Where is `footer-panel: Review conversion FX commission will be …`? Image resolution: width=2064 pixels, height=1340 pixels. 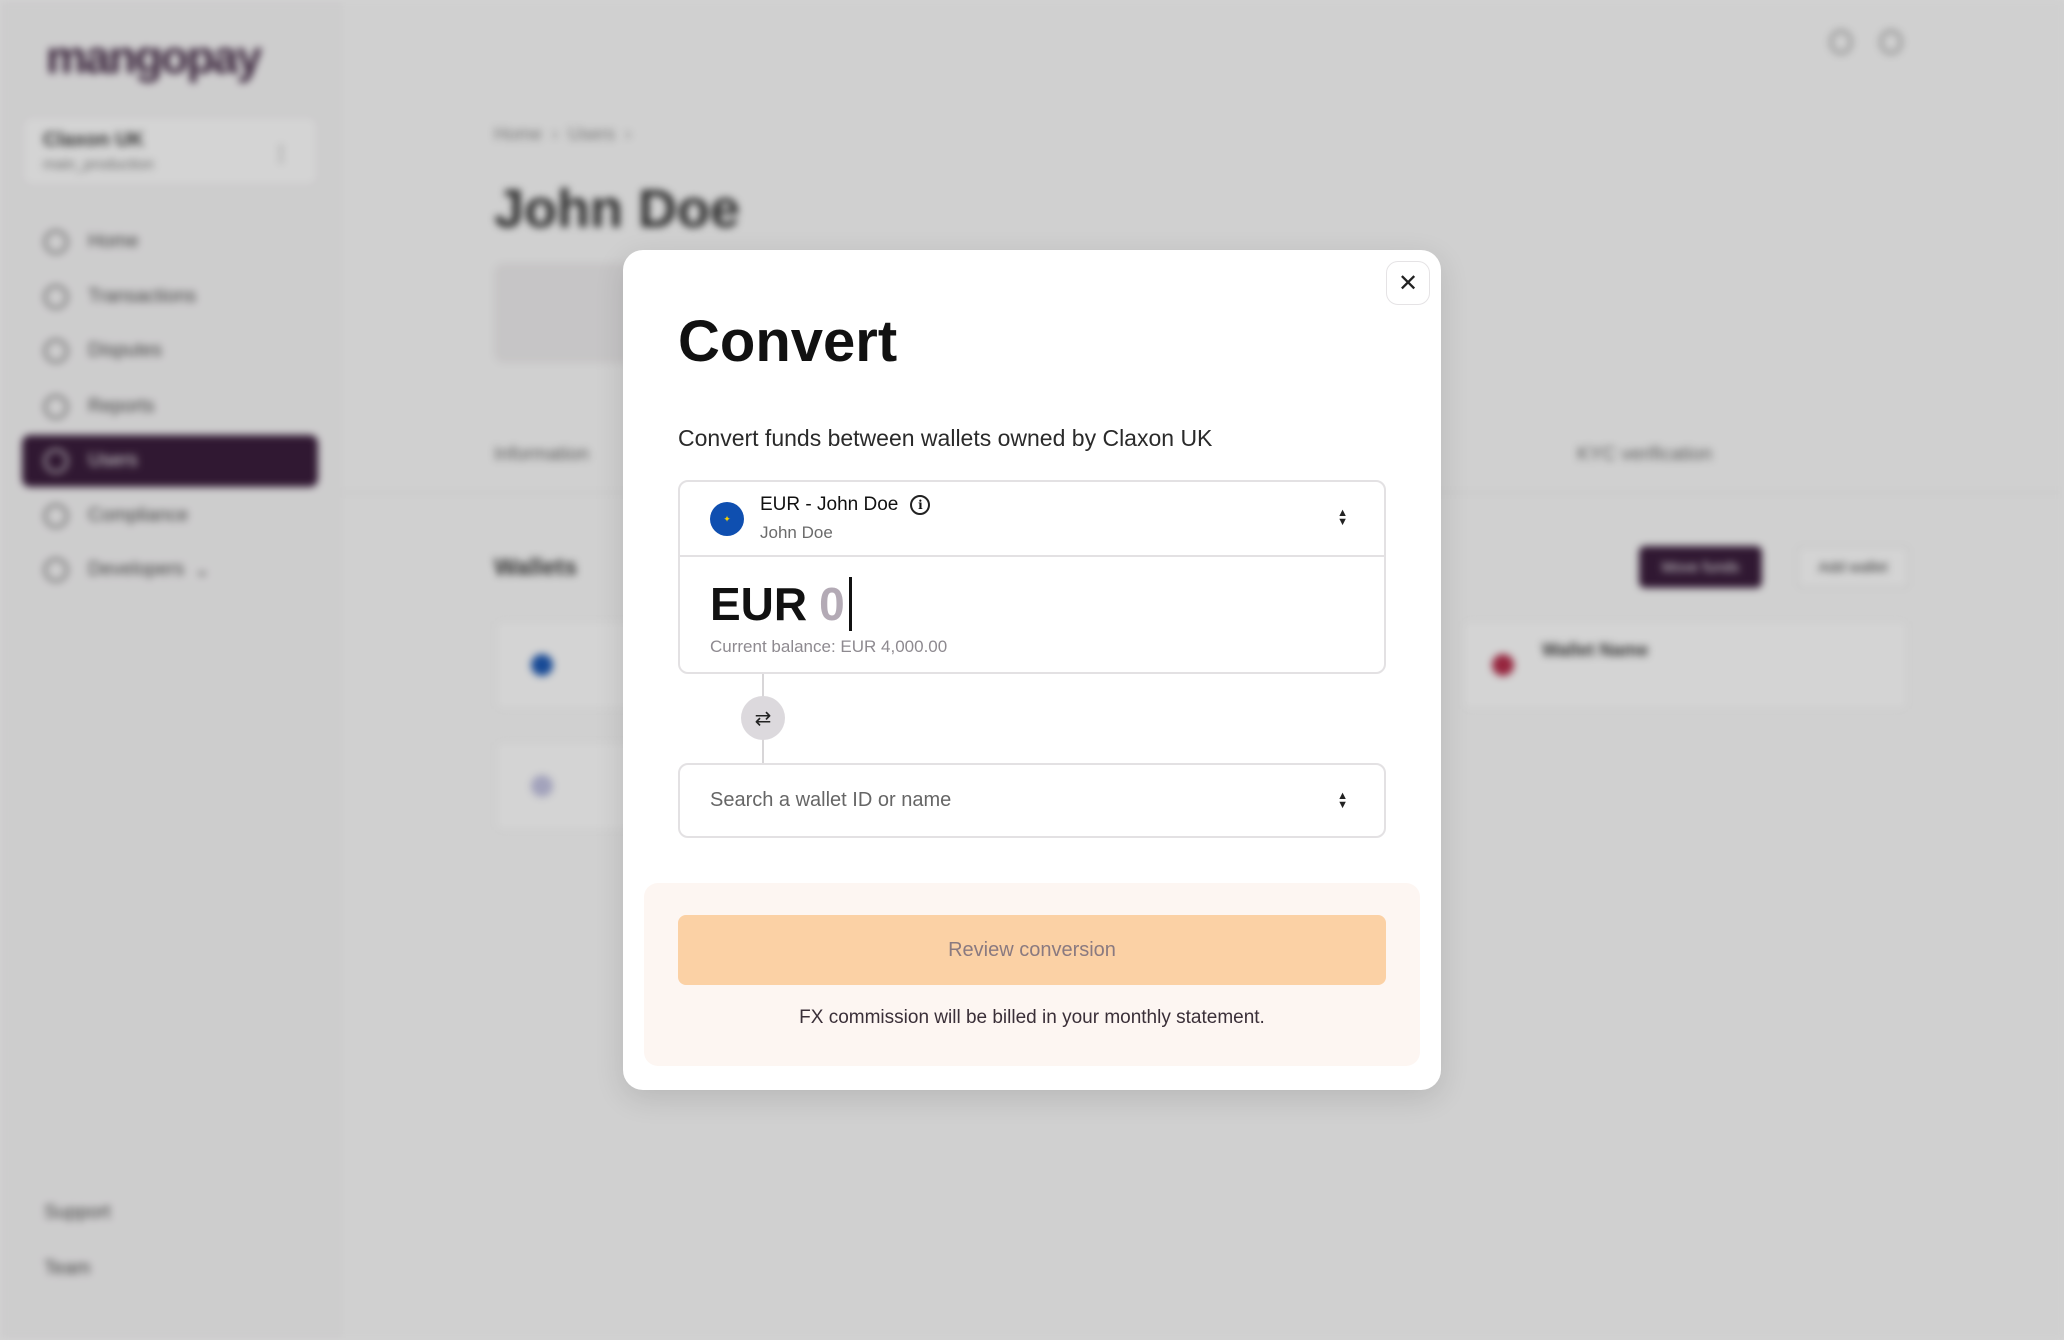 footer-panel: Review conversion FX commission will be … is located at coordinates (1032, 974).